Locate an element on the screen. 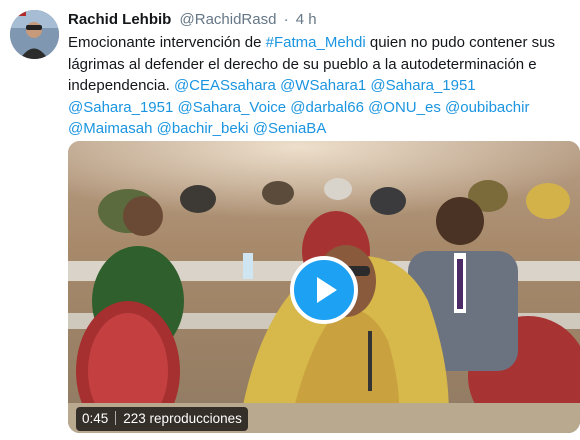  mention-link: @darbal66 is located at coordinates (327, 107).